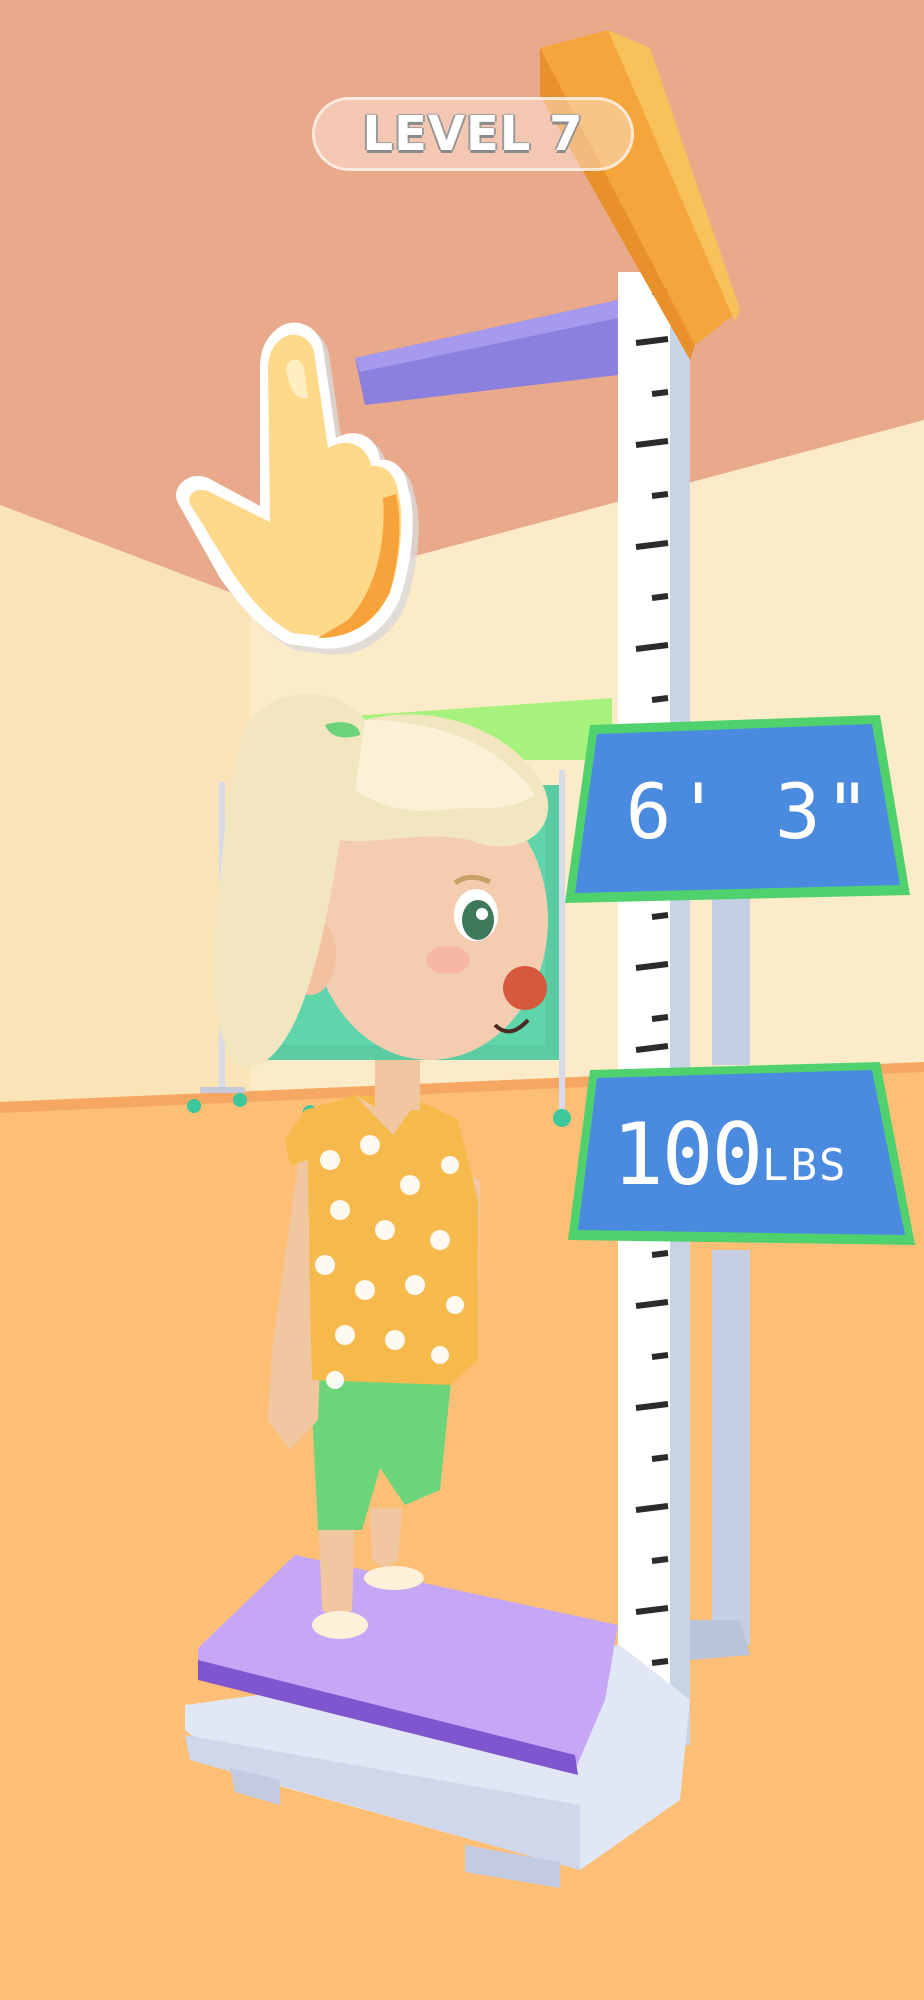 This screenshot has width=924, height=2000. I want to click on weight-unit-label: LBS, so click(805, 1165).